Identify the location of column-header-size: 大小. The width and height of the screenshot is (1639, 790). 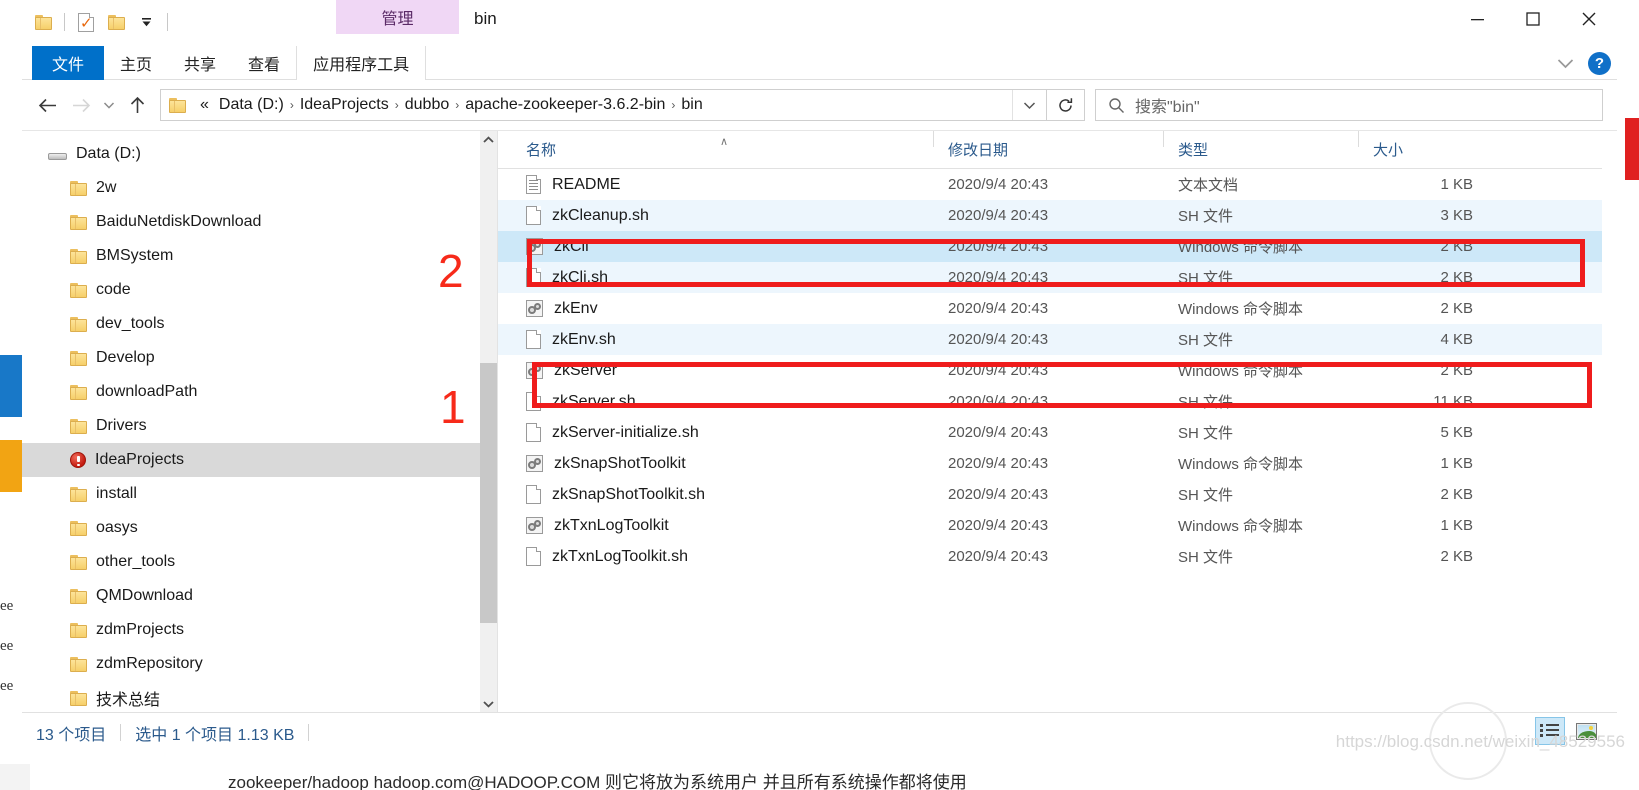
(1423, 149).